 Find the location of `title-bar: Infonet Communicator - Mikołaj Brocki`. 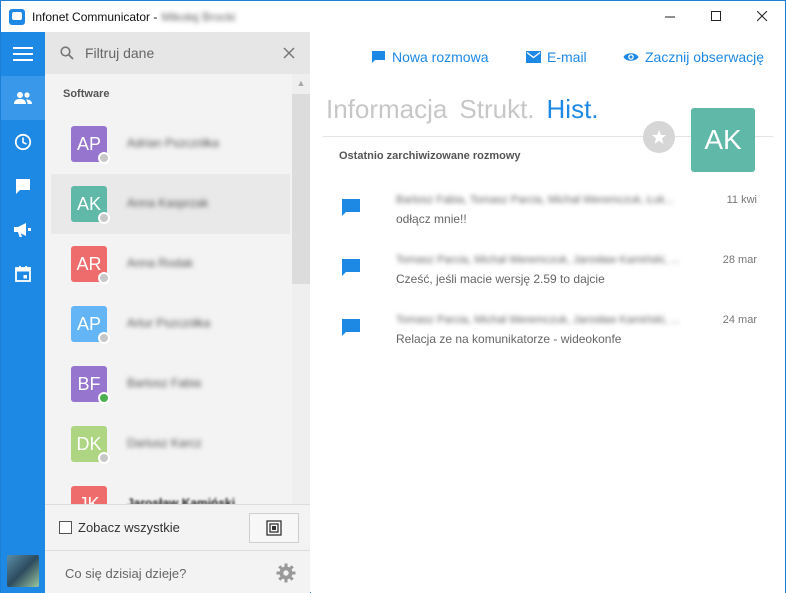

title-bar: Infonet Communicator - Mikołaj Brocki is located at coordinates (393, 16).